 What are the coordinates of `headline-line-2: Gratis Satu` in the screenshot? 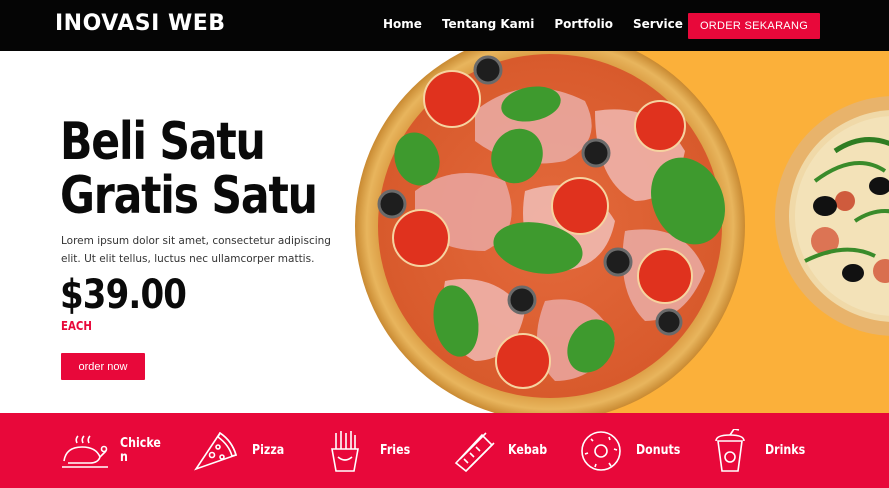 It's located at (189, 196).